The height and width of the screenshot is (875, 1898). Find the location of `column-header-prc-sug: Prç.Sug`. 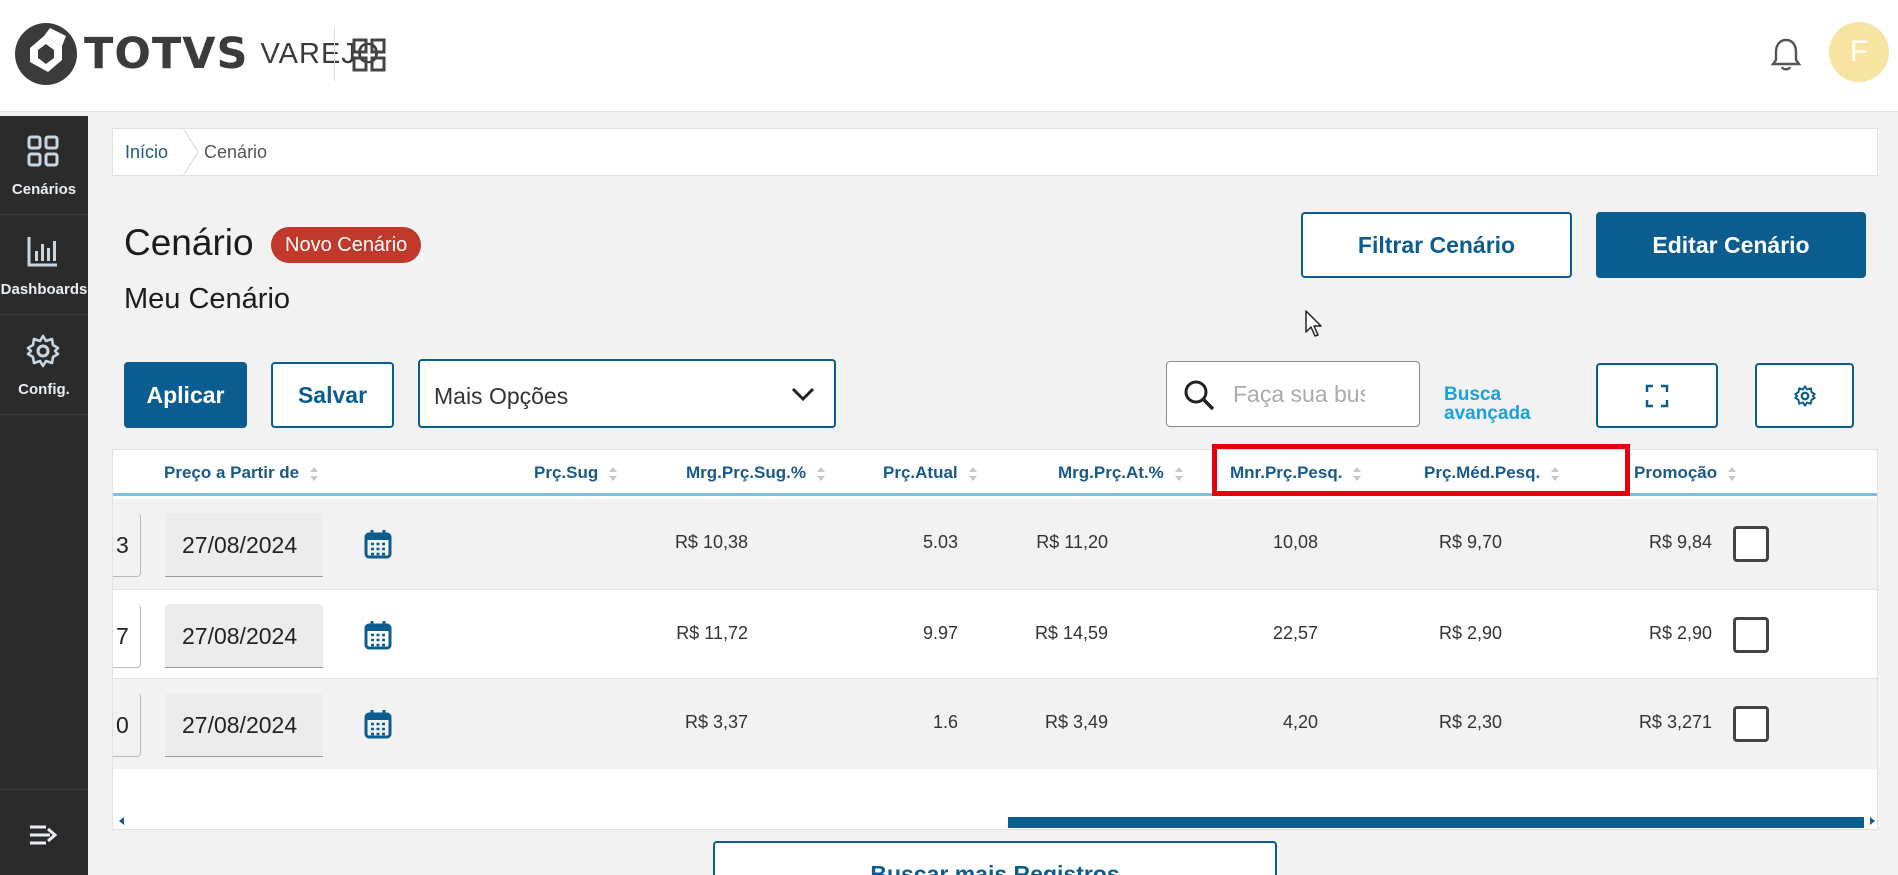

column-header-prc-sug: Prç.Sug is located at coordinates (576, 473).